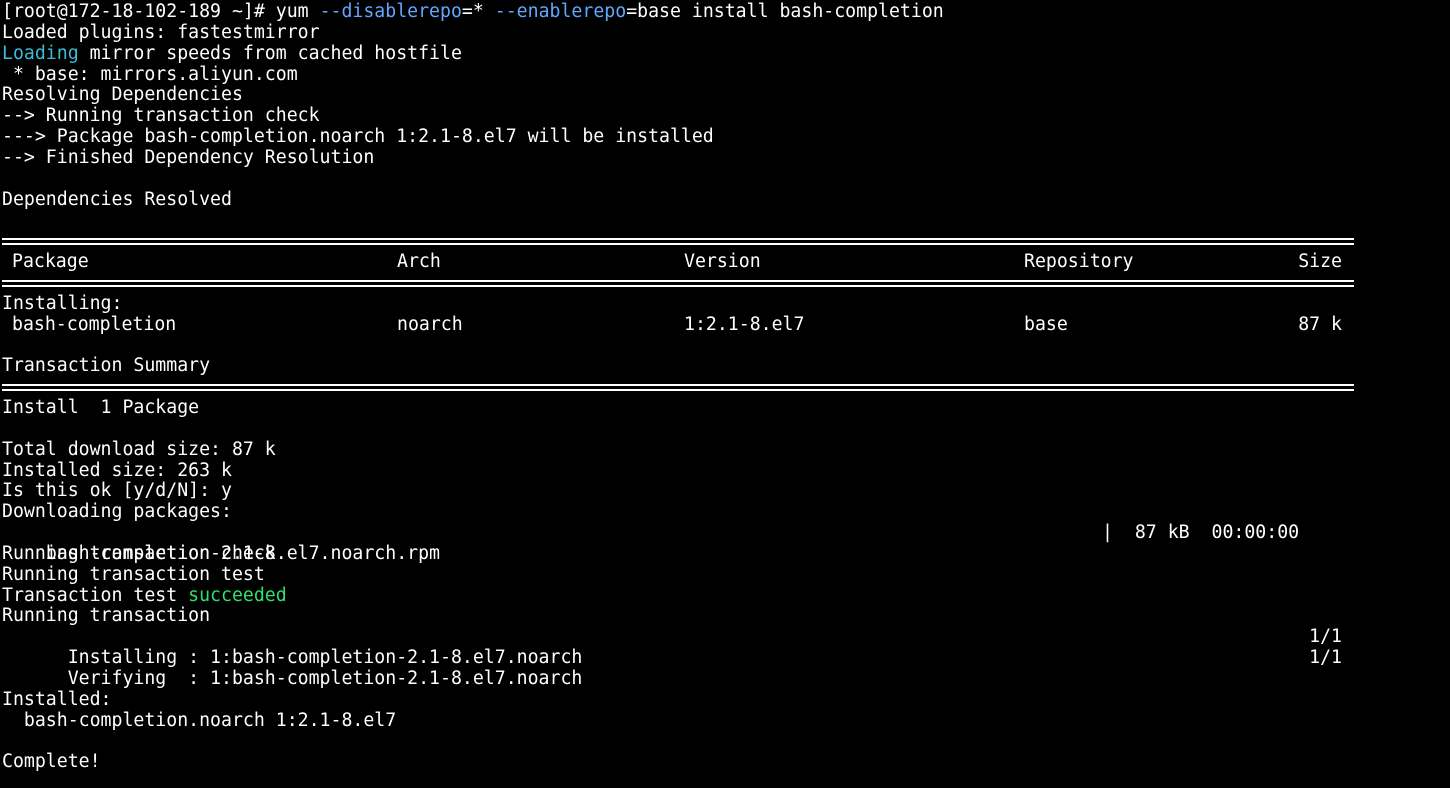 The width and height of the screenshot is (1450, 788). What do you see at coordinates (62, 303) in the screenshot?
I see `table-installing-label: Installing:` at bounding box center [62, 303].